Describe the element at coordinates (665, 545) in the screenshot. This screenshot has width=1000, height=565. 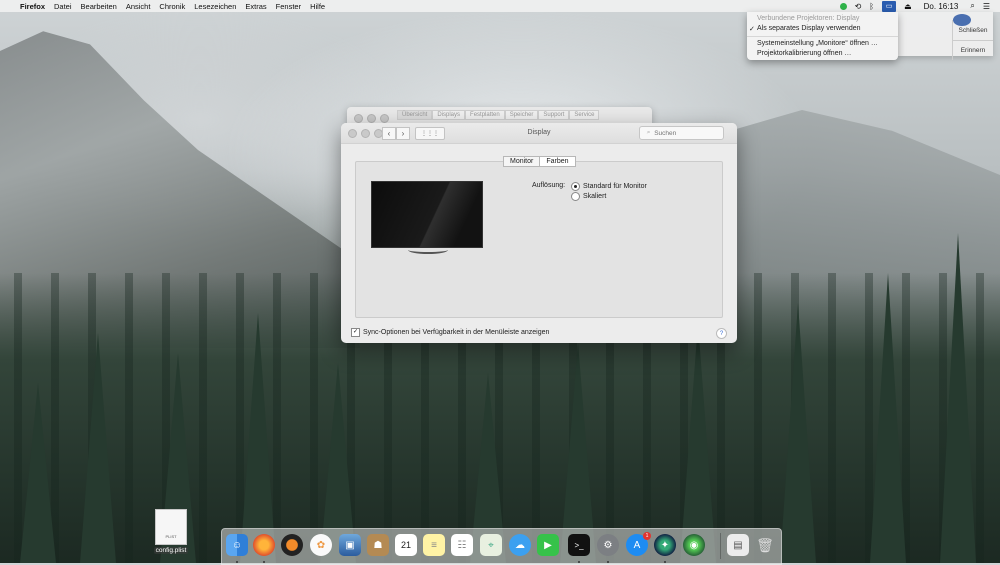
I see `network-app-icon: ✦` at that location.